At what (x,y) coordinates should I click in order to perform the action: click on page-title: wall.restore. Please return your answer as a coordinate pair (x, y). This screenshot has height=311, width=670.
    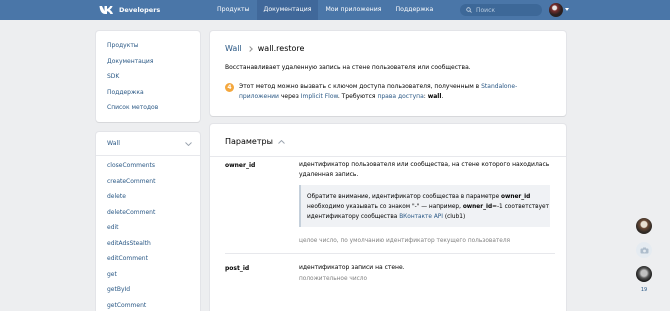
    Looking at the image, I should click on (281, 48).